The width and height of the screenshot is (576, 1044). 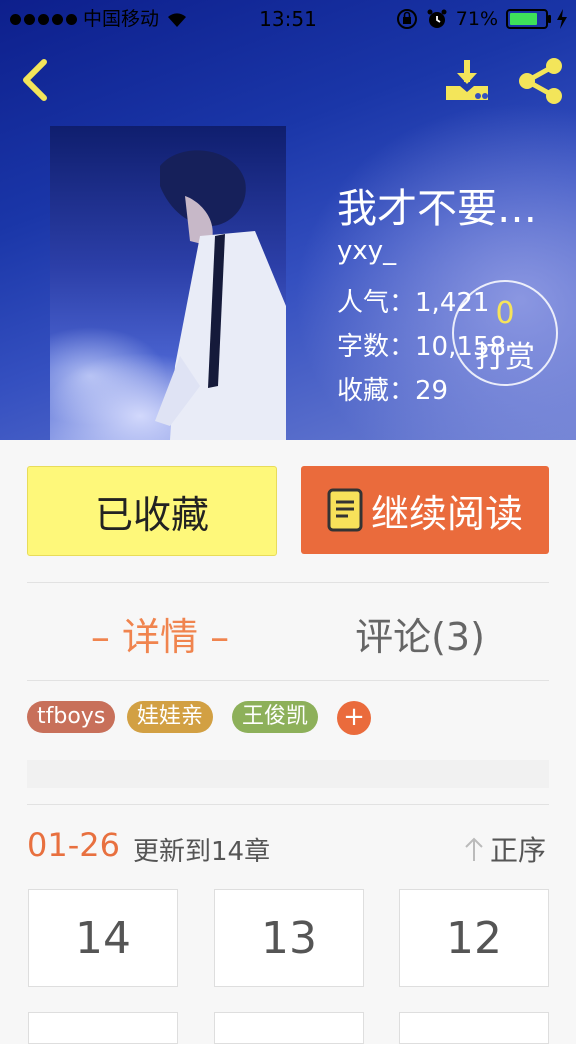 I want to click on chapter-tile: 12, so click(x=474, y=938).